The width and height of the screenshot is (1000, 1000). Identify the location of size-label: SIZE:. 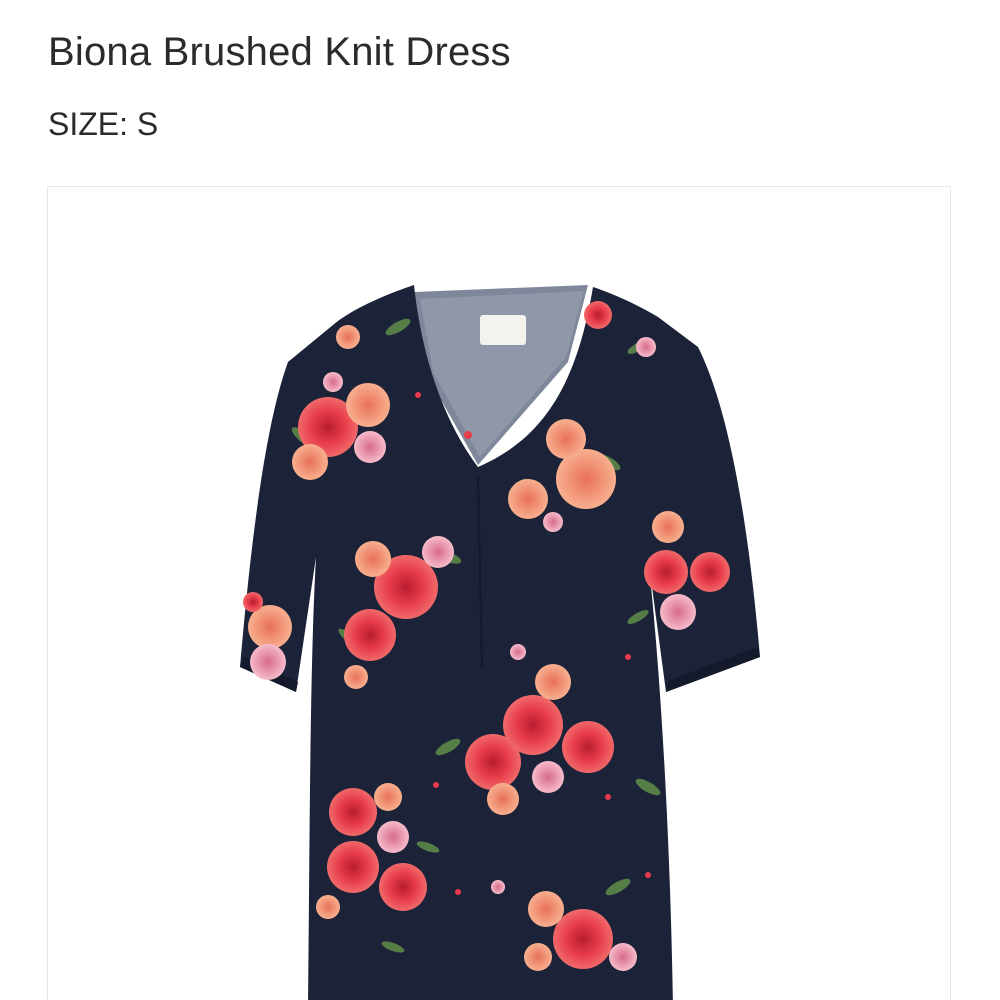
(88, 124).